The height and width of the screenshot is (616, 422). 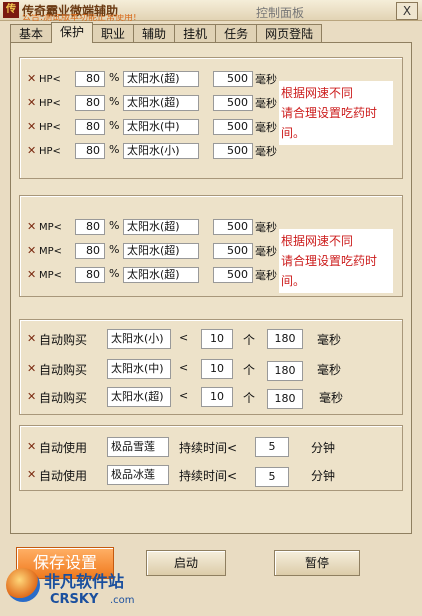 I want to click on site-logo-icon, so click(x=23, y=585).